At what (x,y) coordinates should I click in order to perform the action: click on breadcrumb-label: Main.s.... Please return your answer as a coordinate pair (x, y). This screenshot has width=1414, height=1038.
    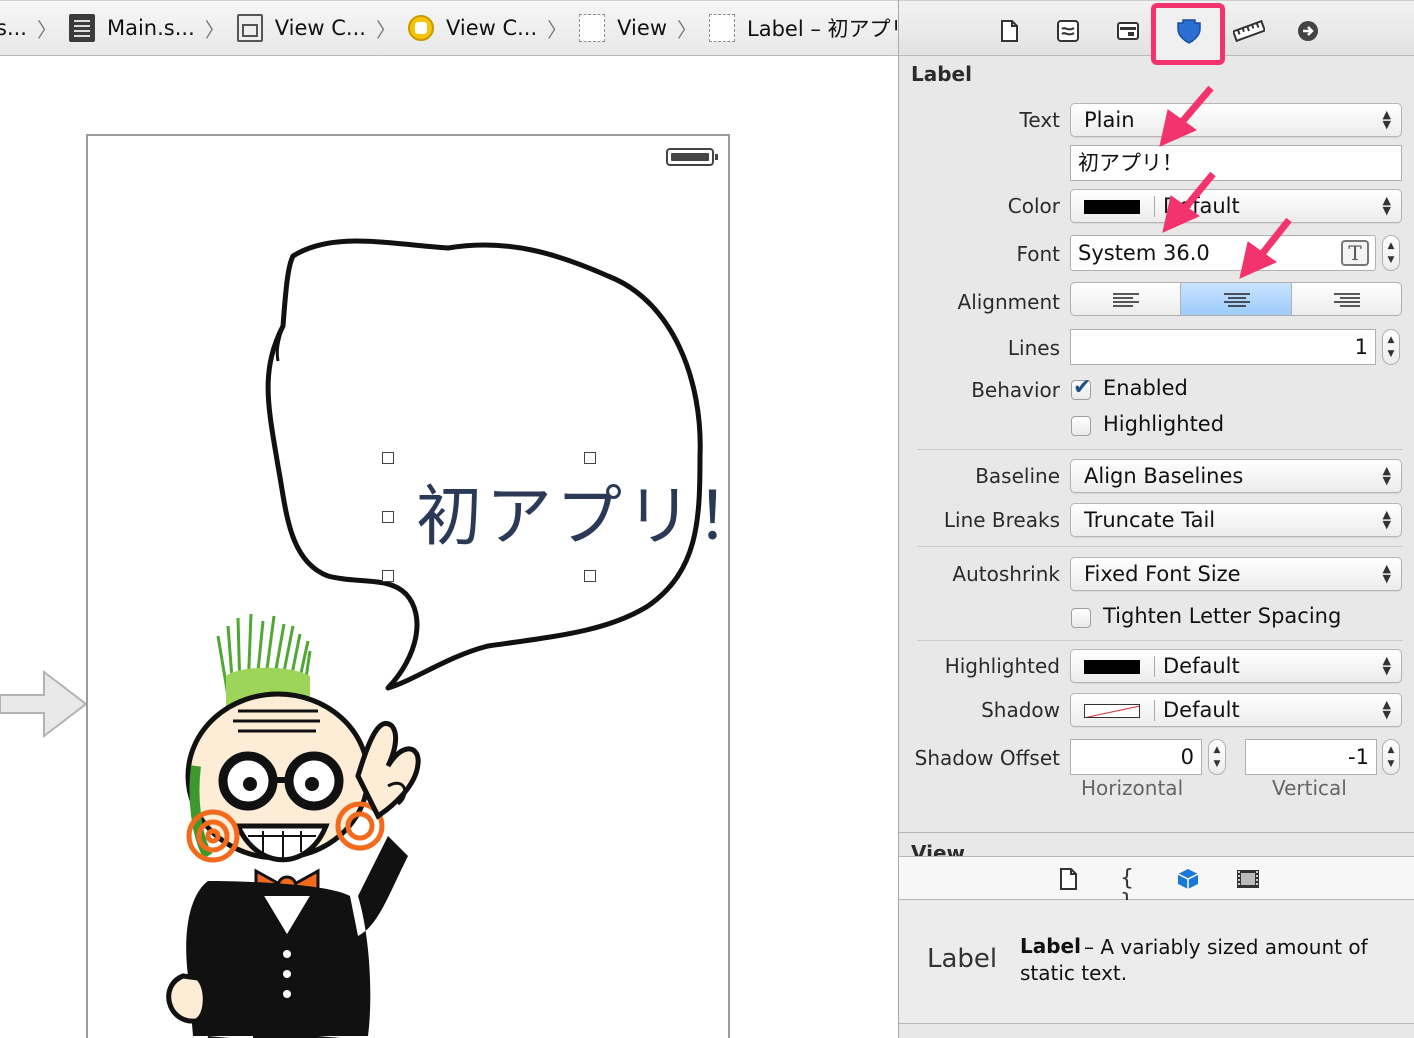
    Looking at the image, I should click on (150, 28).